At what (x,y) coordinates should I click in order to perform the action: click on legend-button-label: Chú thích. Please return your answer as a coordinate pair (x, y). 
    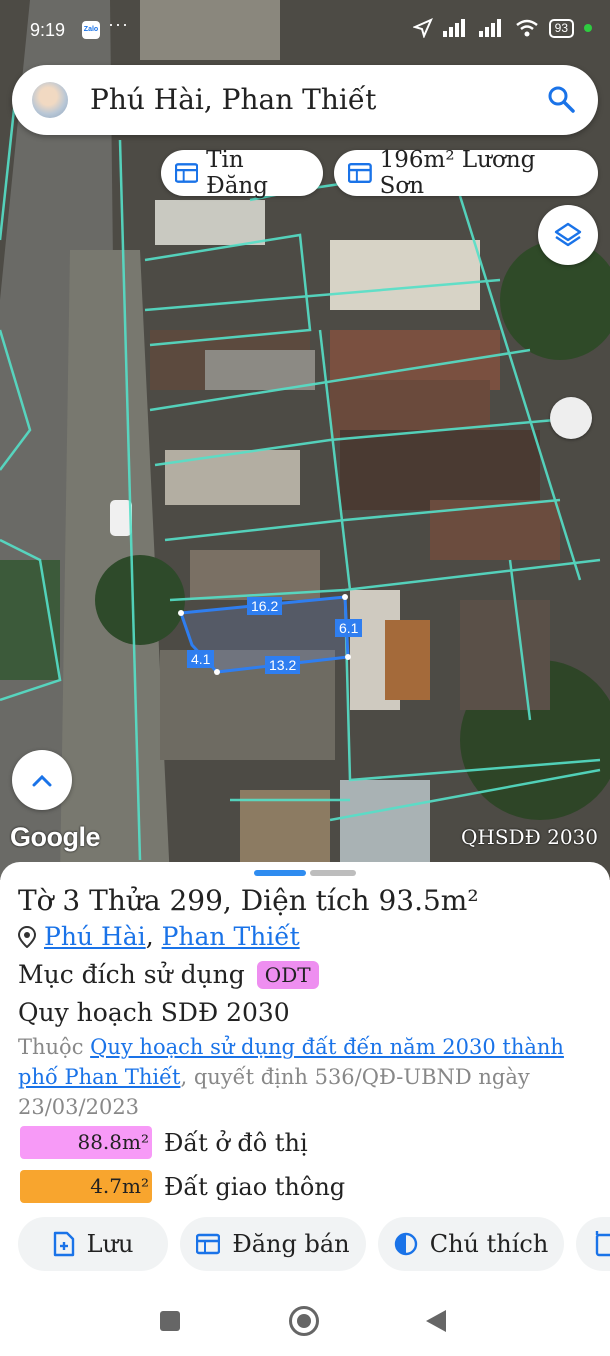
    Looking at the image, I should click on (489, 1244).